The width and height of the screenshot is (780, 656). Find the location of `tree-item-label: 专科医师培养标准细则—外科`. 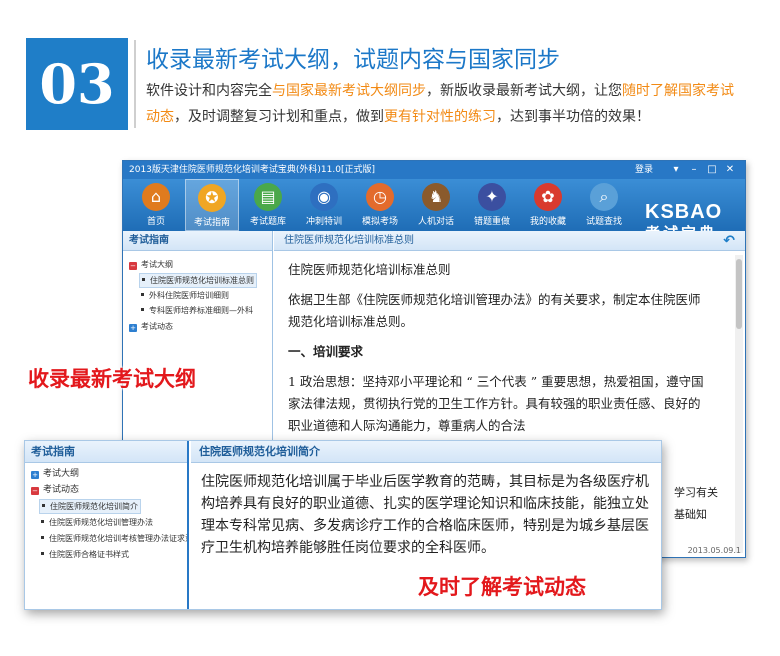

tree-item-label: 专科医师培养标准细则—外科 is located at coordinates (201, 310).